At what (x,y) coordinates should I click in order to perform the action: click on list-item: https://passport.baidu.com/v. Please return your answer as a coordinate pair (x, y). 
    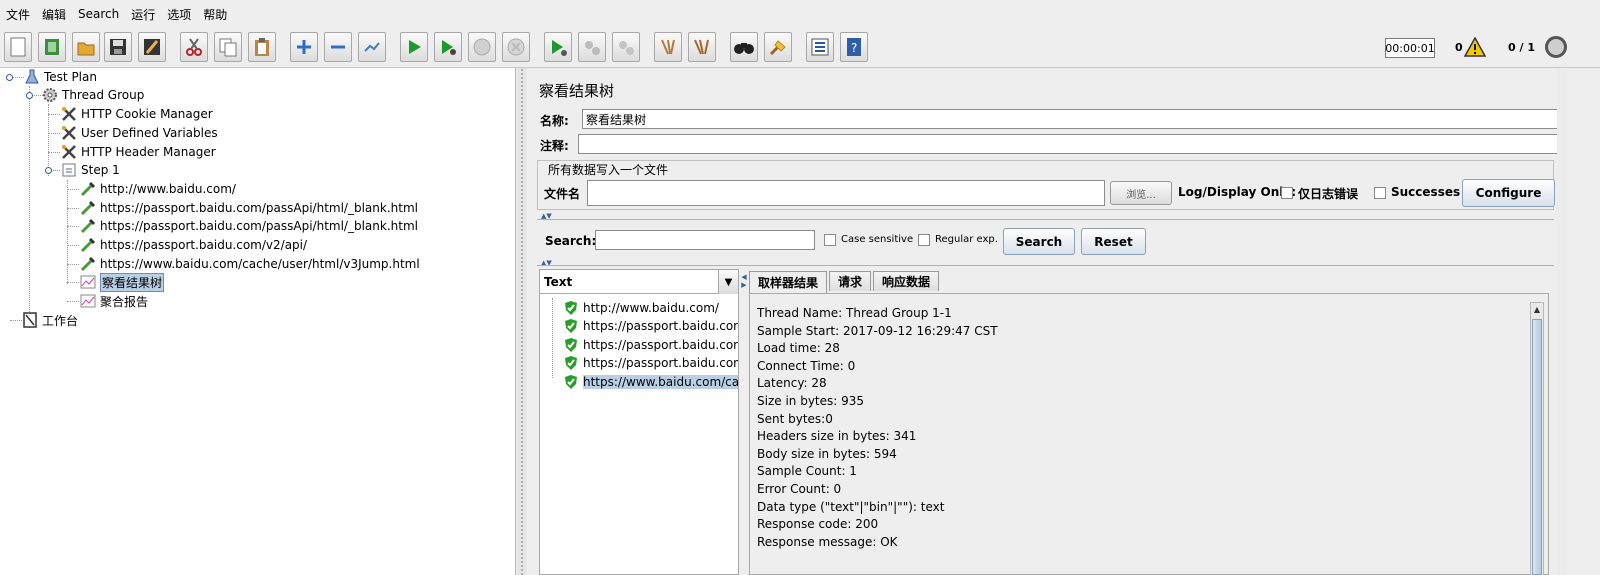
    Looking at the image, I should click on (651, 363).